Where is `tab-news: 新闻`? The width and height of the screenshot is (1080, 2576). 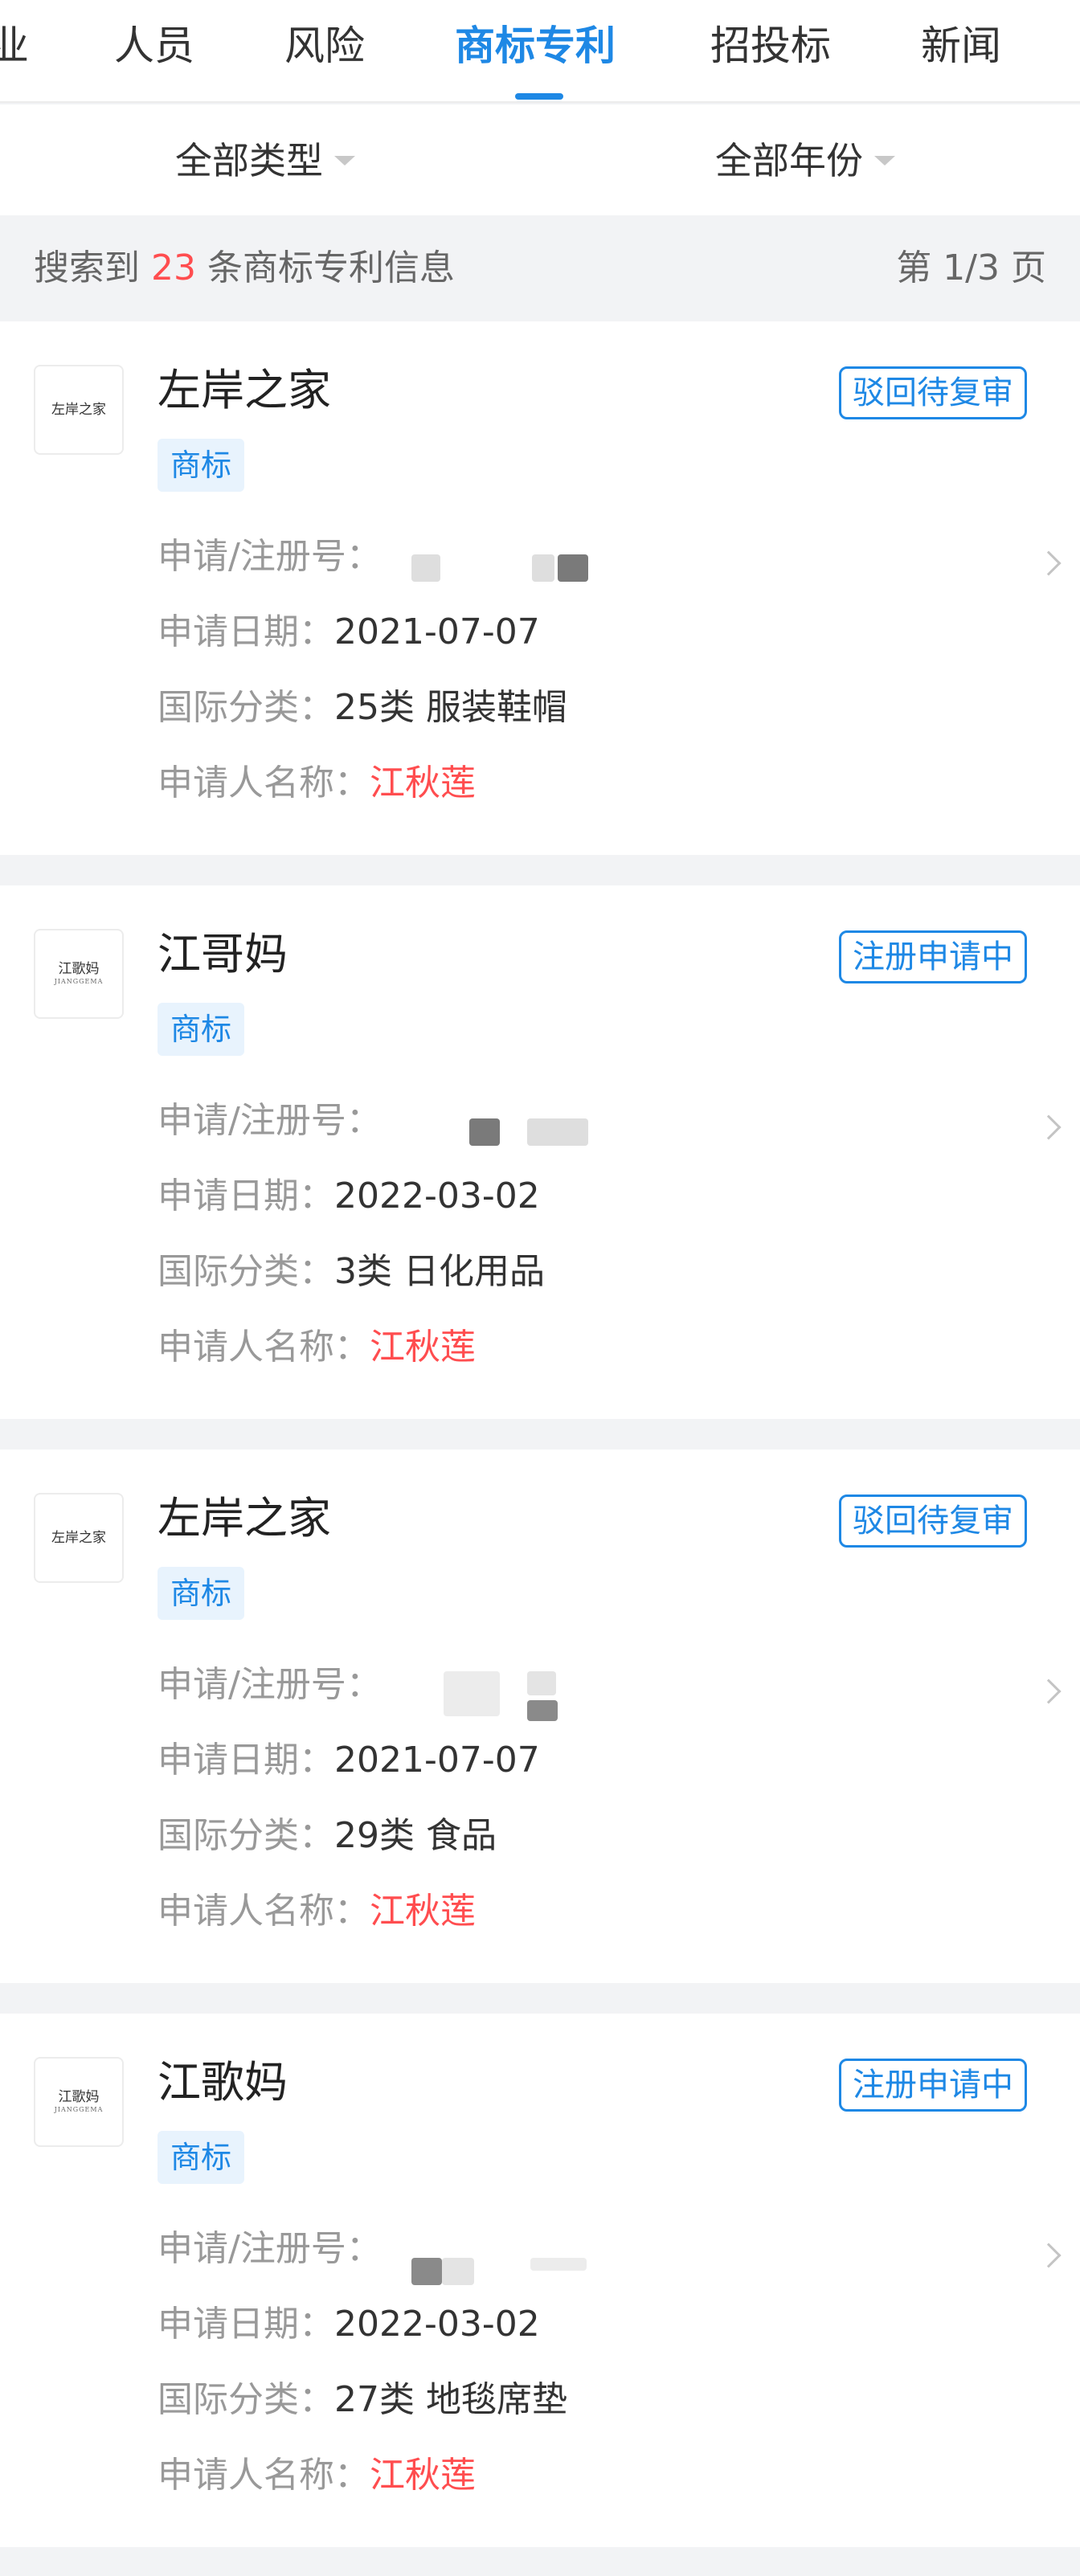 tab-news: 新闻 is located at coordinates (961, 46).